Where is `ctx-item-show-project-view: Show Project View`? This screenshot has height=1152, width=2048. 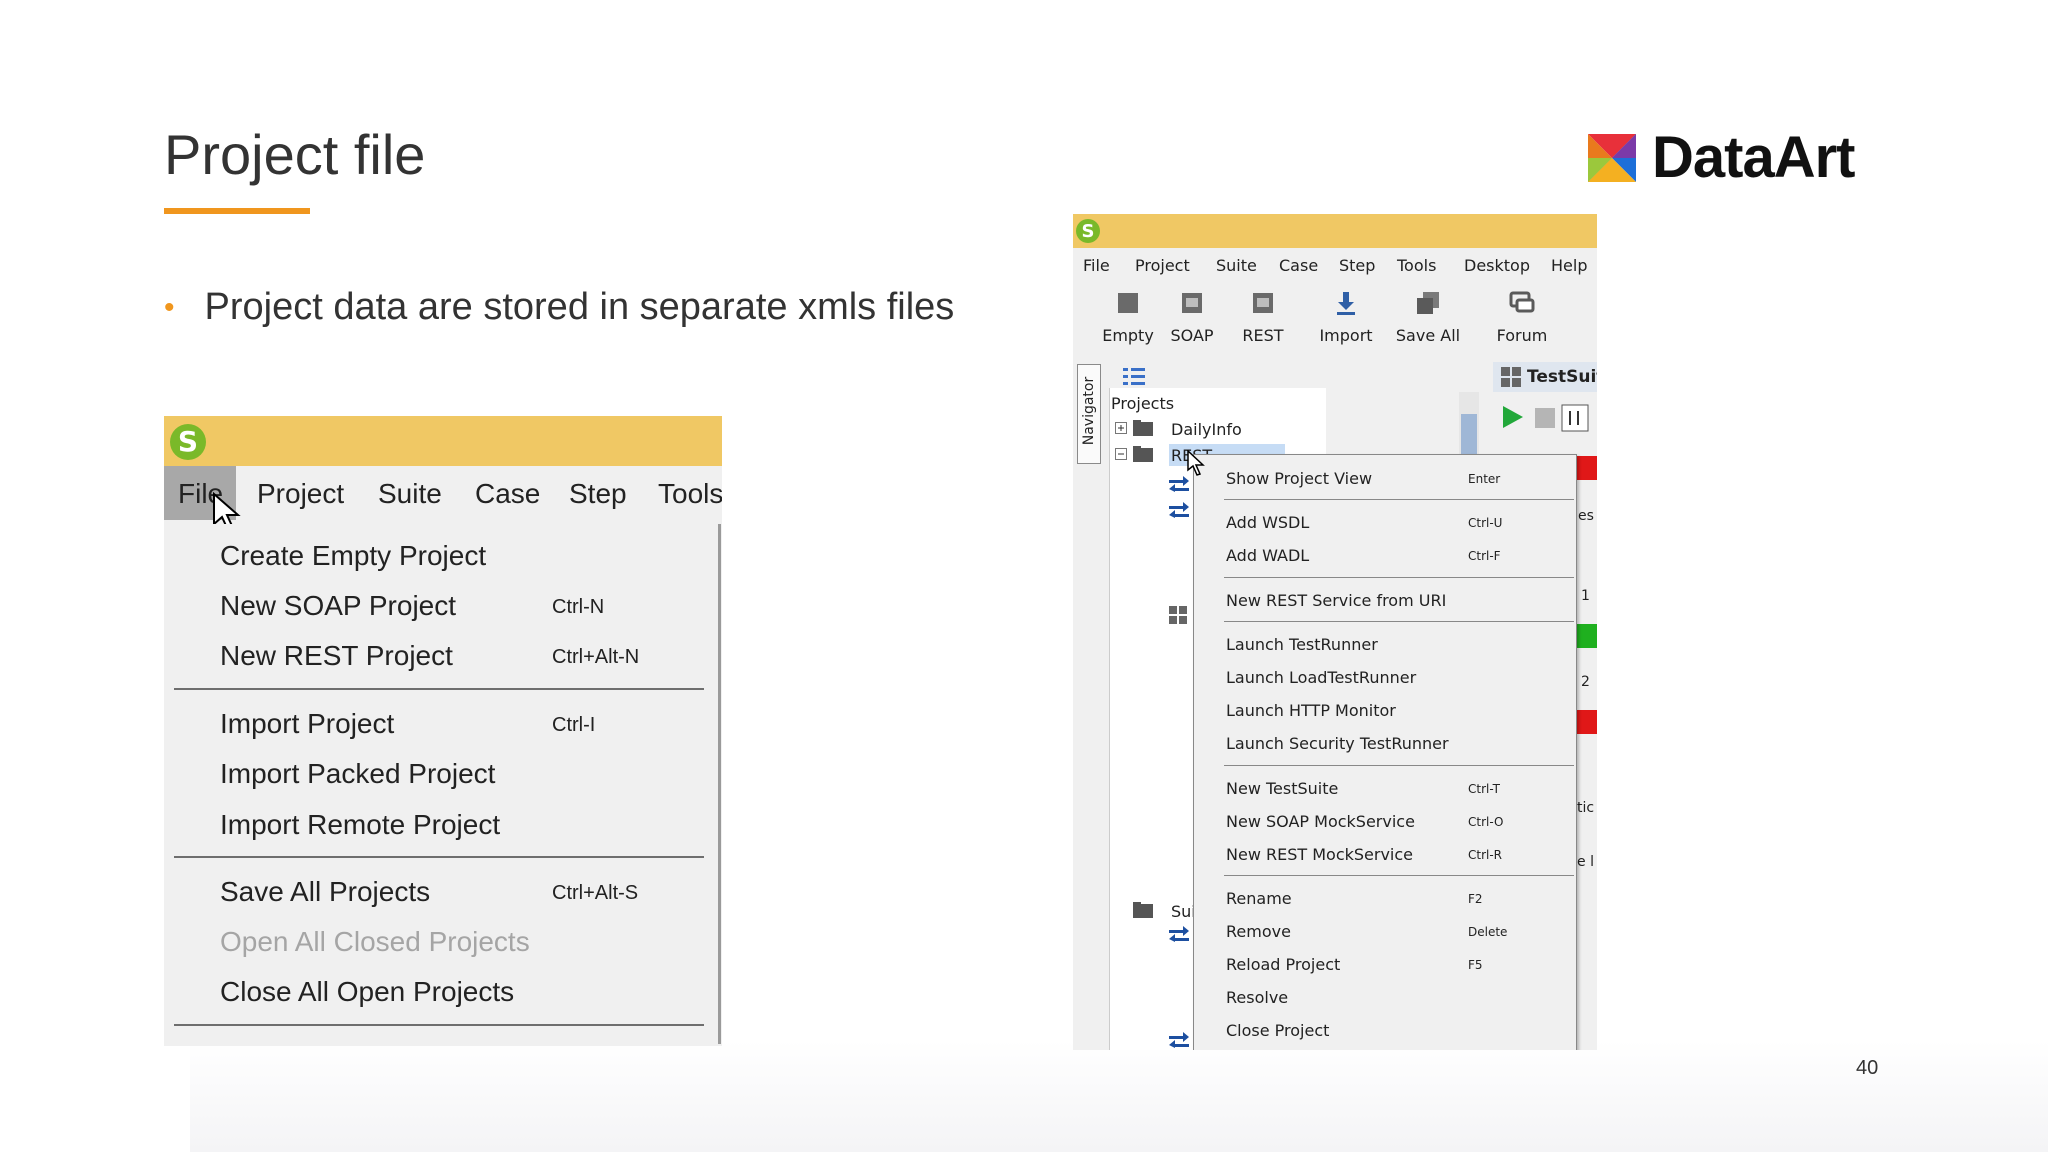
ctx-item-show-project-view: Show Project View is located at coordinates (1299, 478).